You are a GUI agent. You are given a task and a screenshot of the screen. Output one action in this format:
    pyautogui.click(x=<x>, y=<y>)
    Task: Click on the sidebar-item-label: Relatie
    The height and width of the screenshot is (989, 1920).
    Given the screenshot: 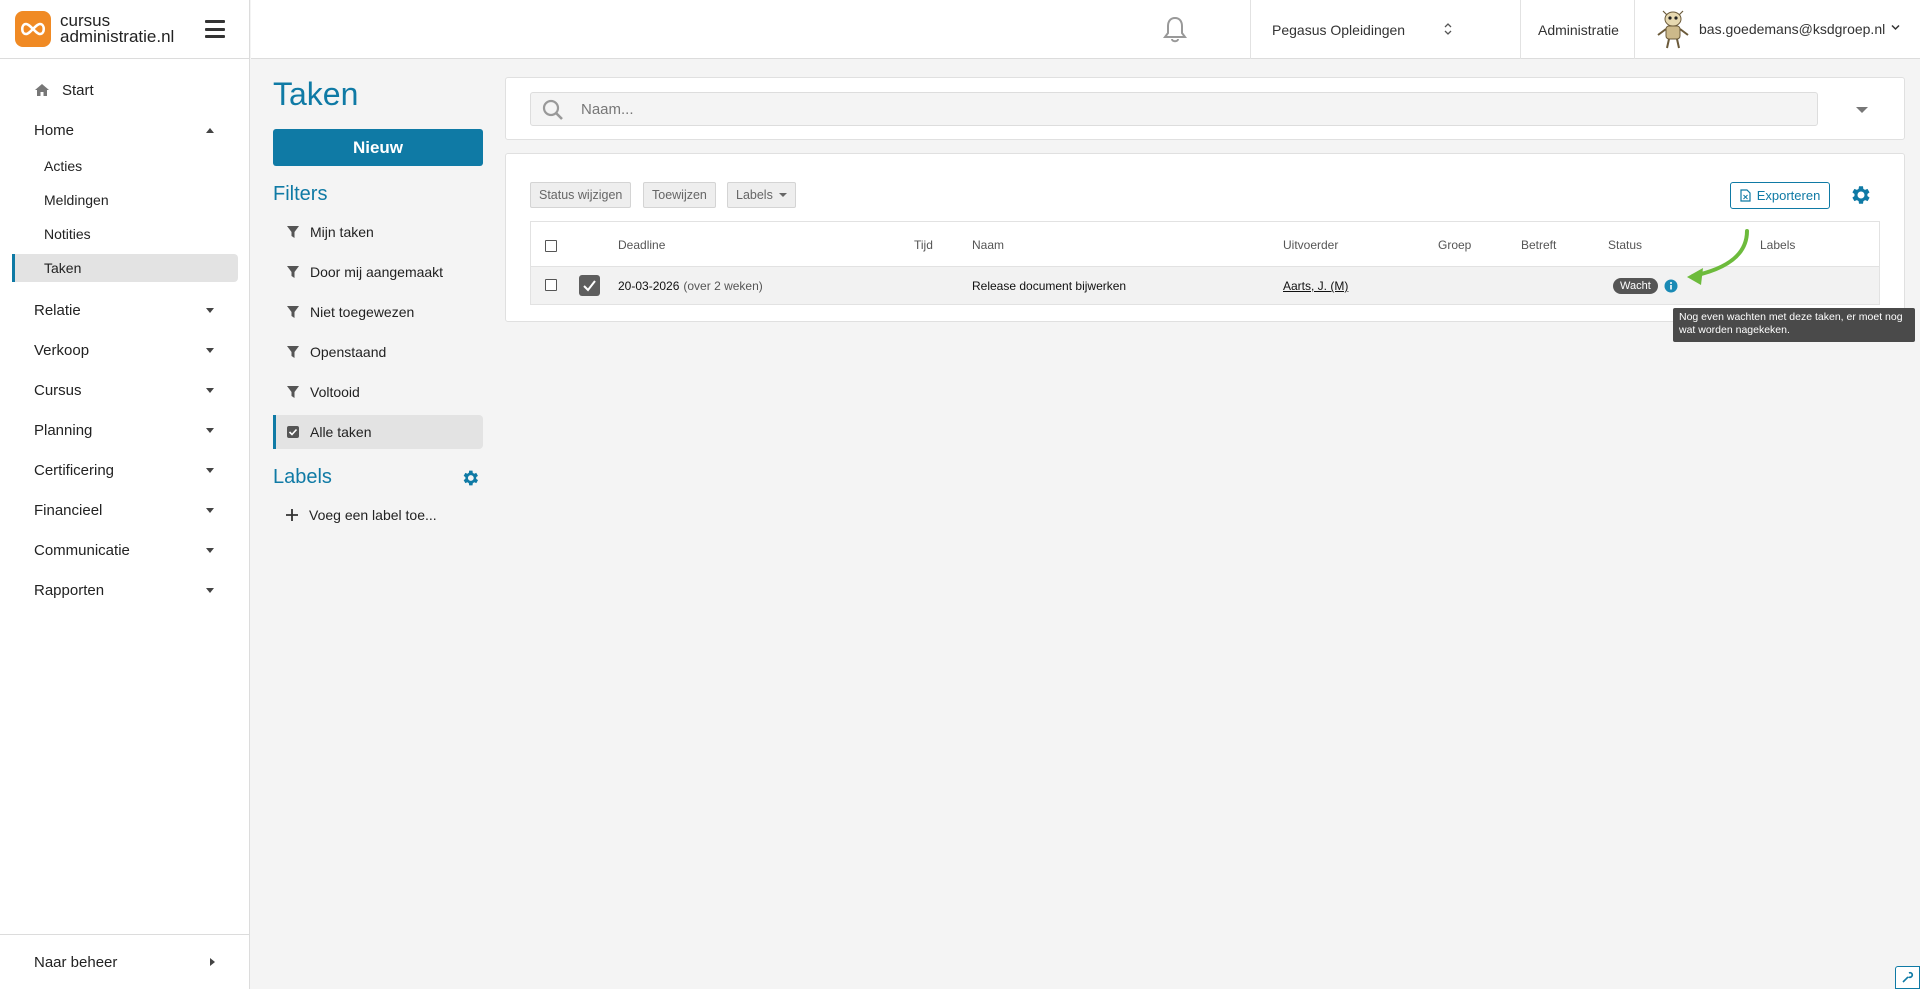 What is the action you would take?
    pyautogui.click(x=57, y=310)
    